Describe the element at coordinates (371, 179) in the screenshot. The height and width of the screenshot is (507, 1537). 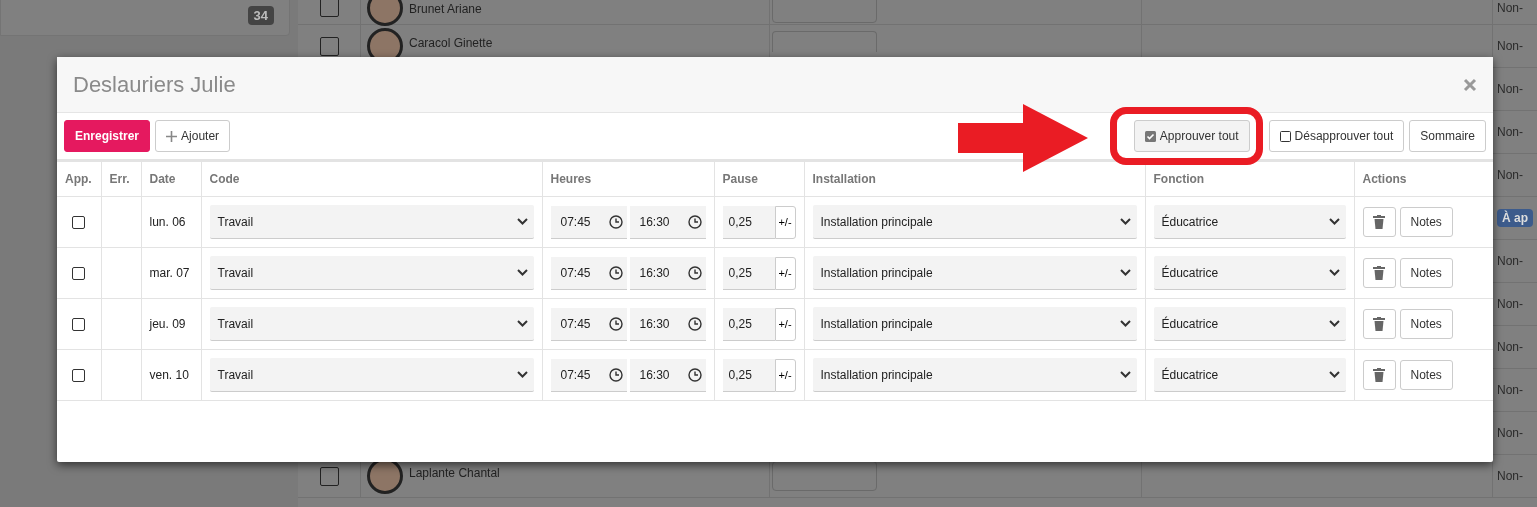
I see `column-header: Code` at that location.